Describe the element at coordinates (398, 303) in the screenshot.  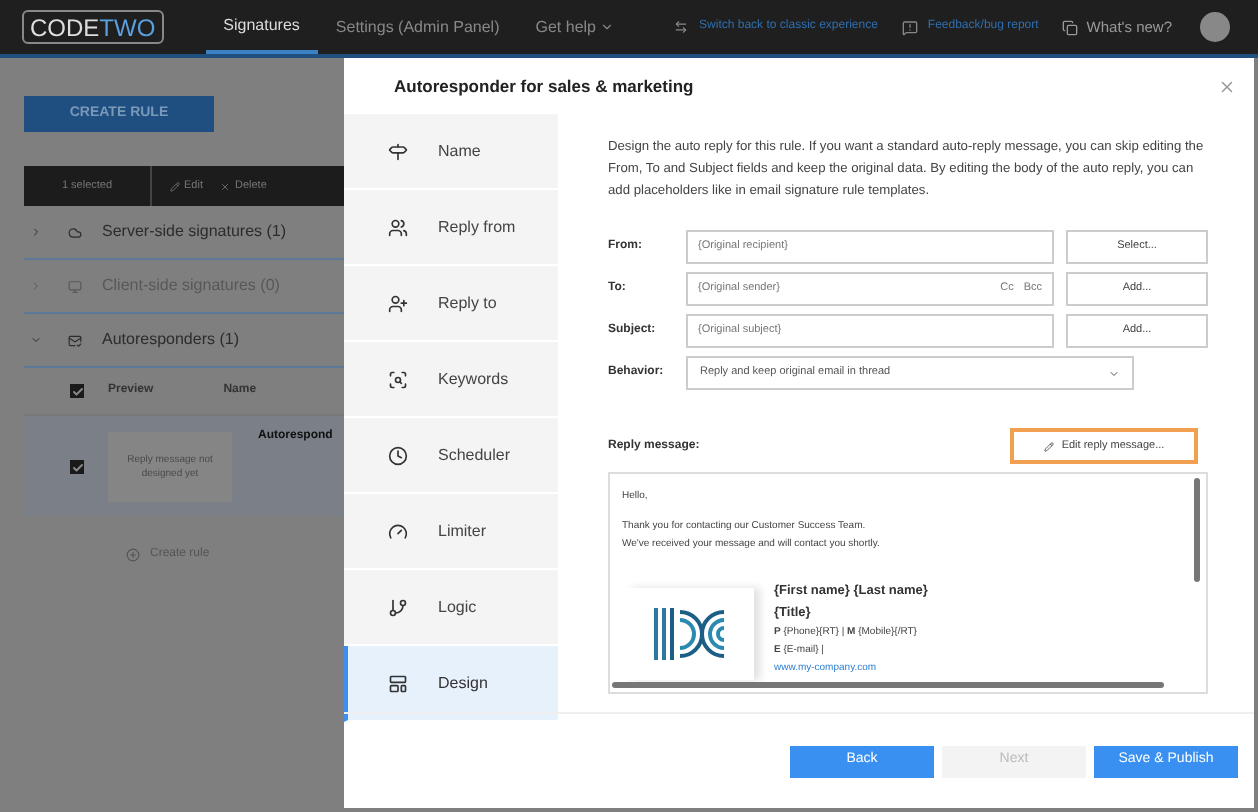
I see `user-plus-icon` at that location.